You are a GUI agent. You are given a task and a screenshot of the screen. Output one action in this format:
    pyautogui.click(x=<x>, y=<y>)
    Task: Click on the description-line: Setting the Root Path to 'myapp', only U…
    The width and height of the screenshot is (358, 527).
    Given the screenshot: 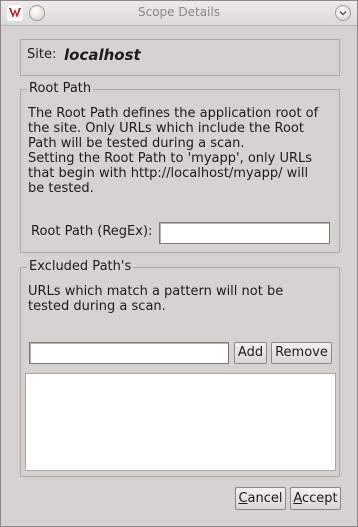 What is the action you would take?
    pyautogui.click(x=170, y=158)
    